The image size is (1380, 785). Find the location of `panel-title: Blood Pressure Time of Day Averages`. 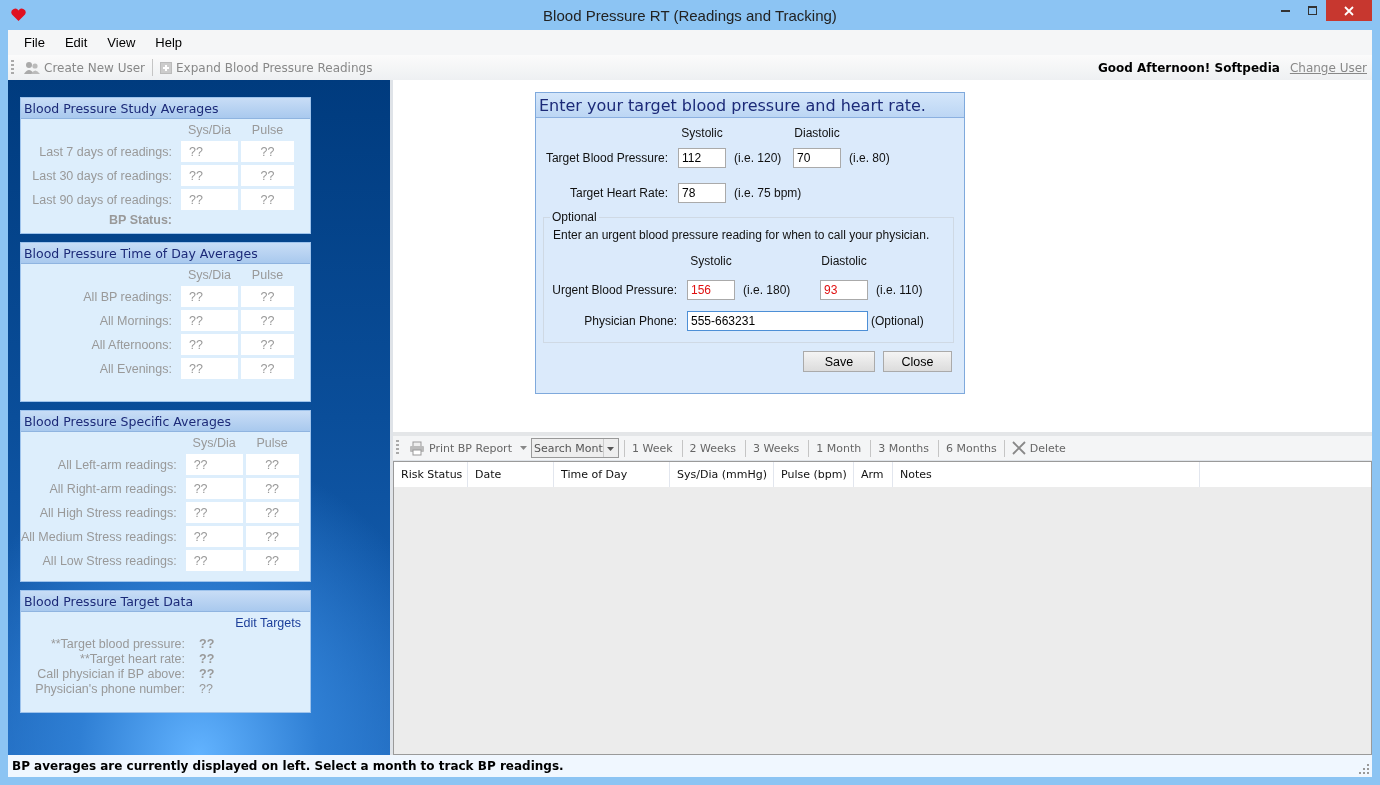

panel-title: Blood Pressure Time of Day Averages is located at coordinates (165, 253).